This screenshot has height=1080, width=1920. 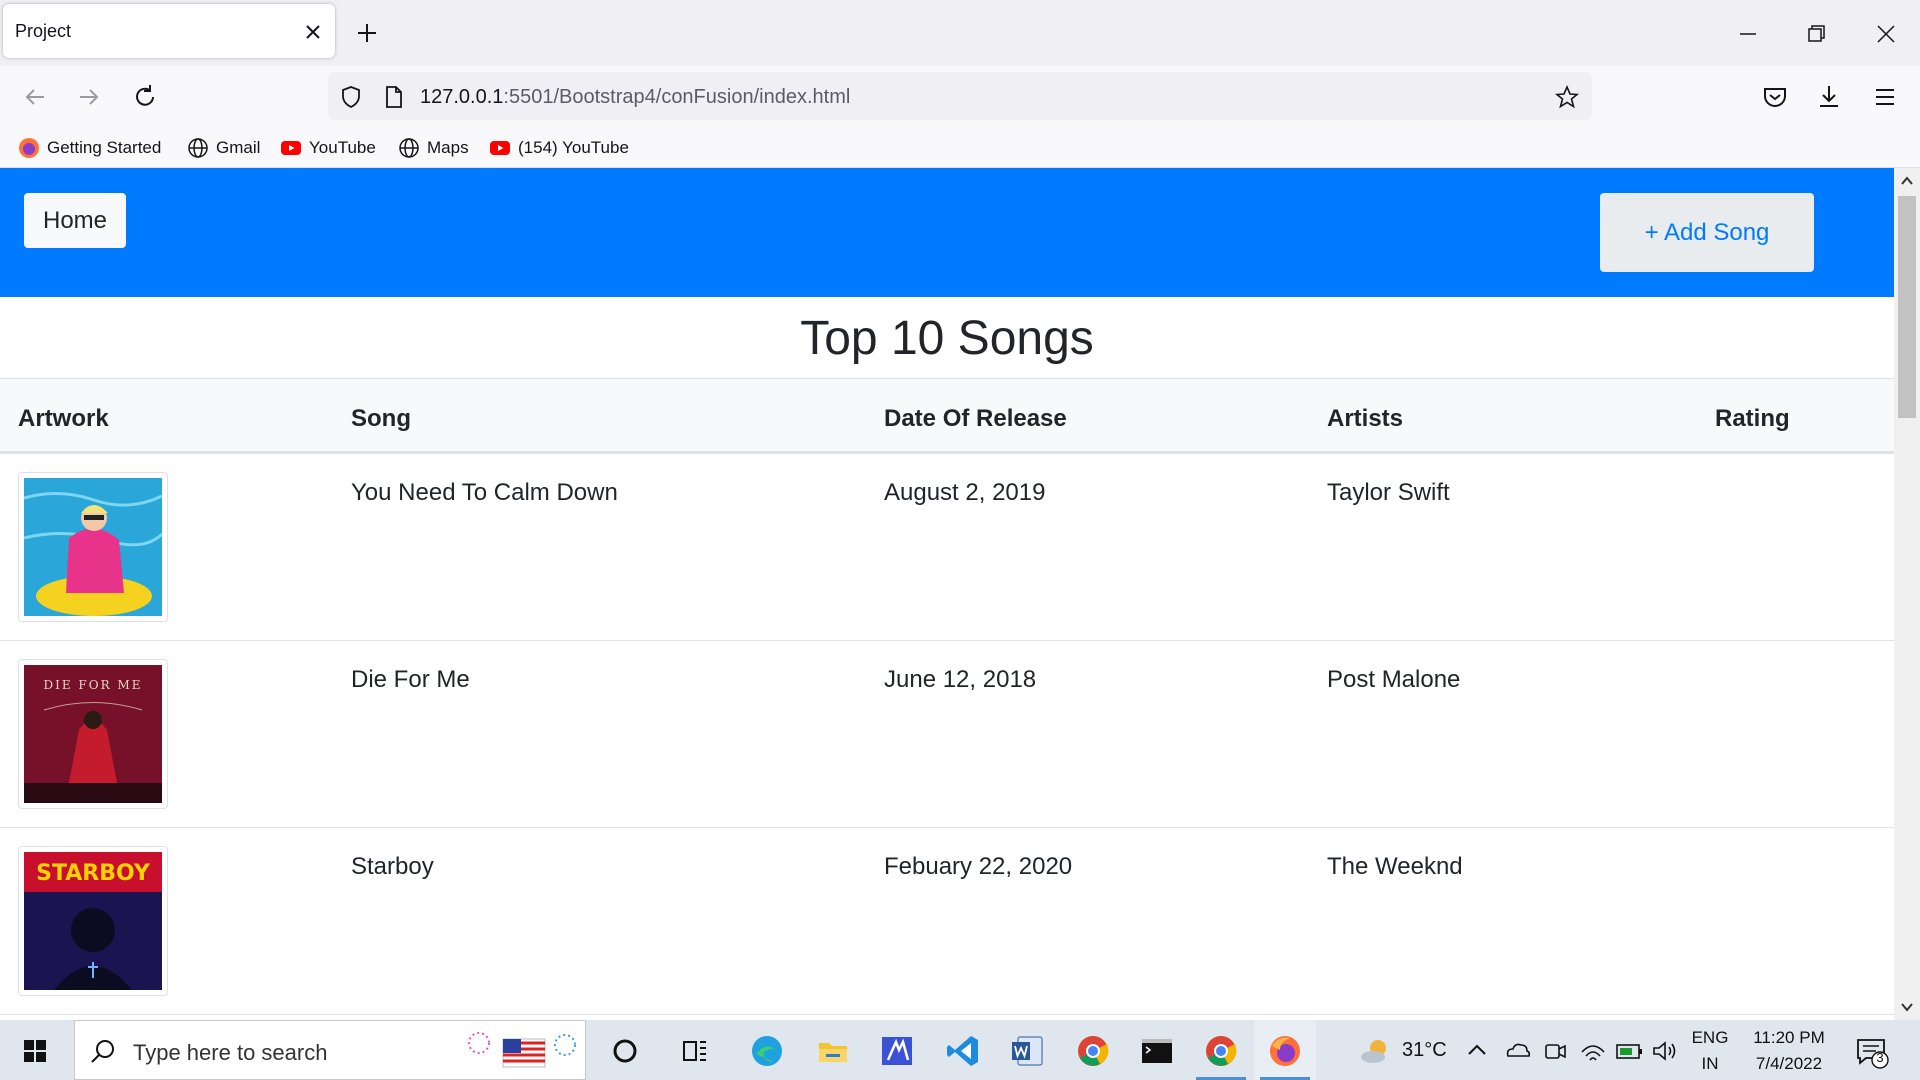 What do you see at coordinates (93, 873) in the screenshot?
I see `cover-title-text: STARBOY` at bounding box center [93, 873].